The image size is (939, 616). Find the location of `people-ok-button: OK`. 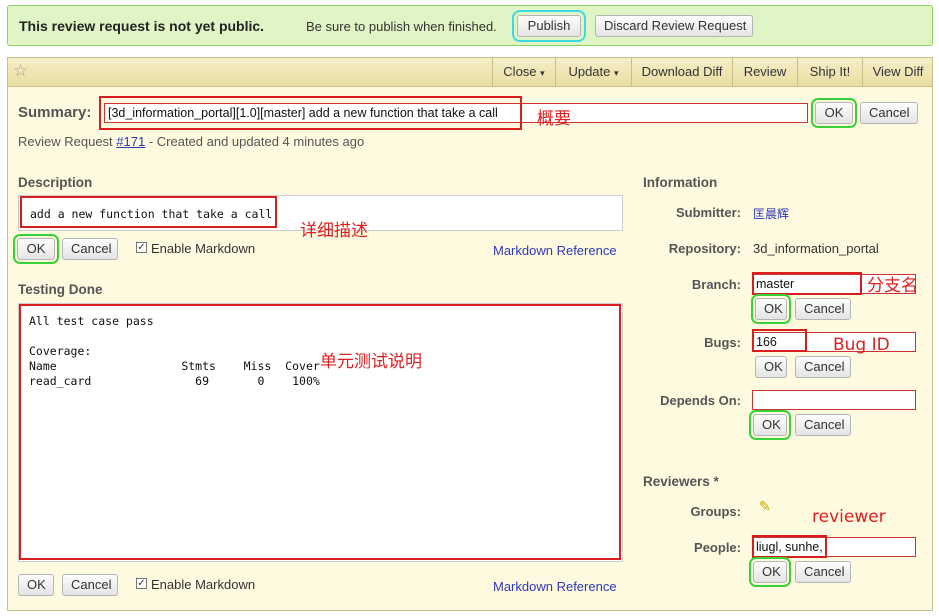

people-ok-button: OK is located at coordinates (770, 572).